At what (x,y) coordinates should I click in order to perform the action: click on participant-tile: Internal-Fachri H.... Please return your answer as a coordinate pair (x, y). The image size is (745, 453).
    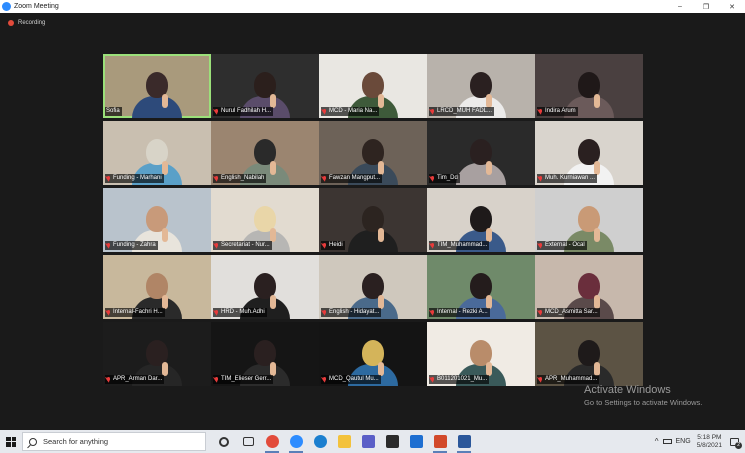
    Looking at the image, I should click on (157, 287).